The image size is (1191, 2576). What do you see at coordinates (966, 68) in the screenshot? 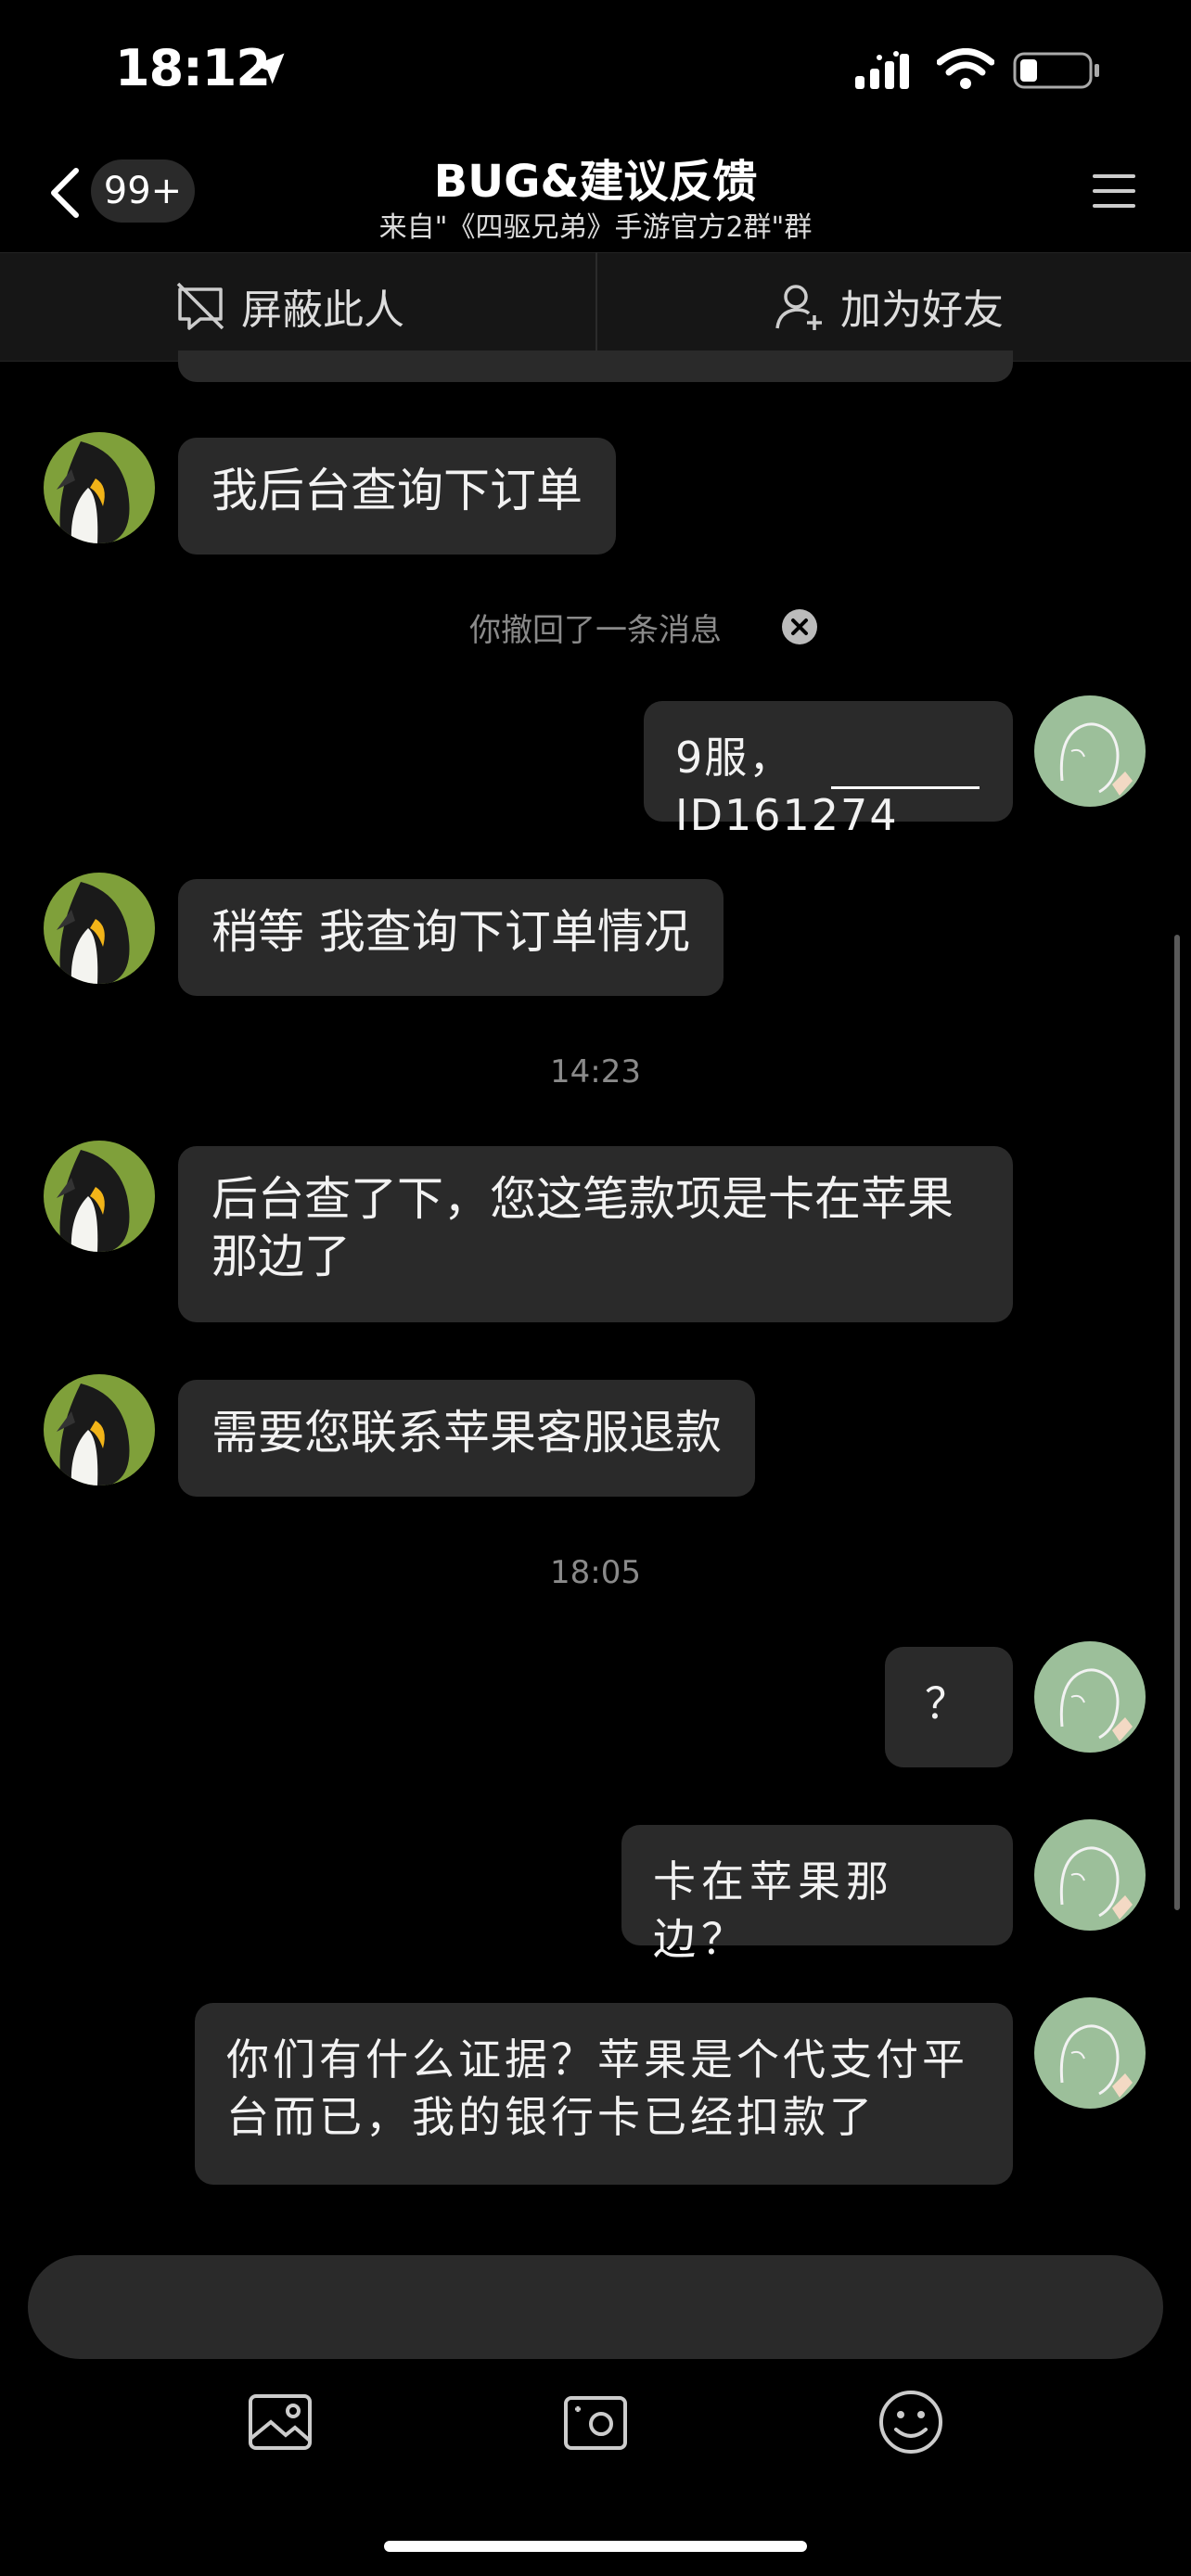
I see `wifi-icon` at bounding box center [966, 68].